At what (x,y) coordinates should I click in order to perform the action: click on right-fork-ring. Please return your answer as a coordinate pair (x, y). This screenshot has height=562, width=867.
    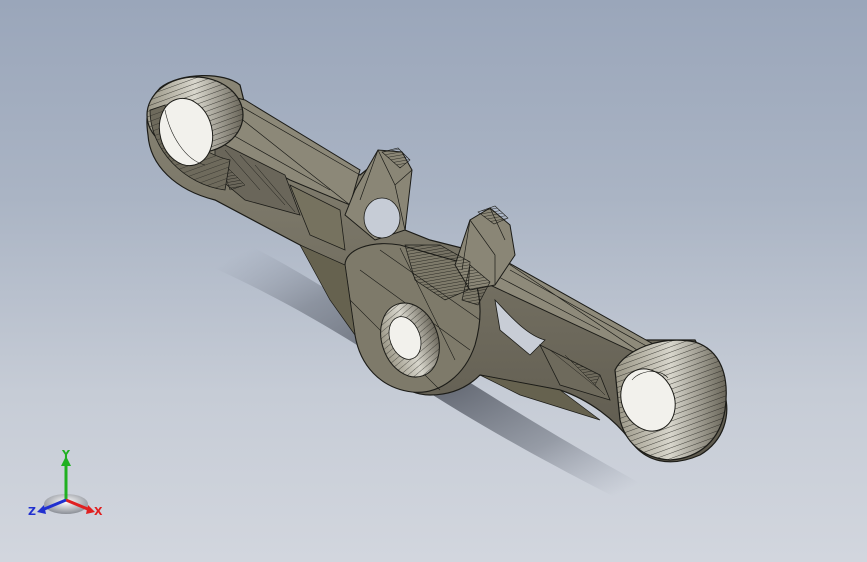
    Looking at the image, I should click on (670, 400).